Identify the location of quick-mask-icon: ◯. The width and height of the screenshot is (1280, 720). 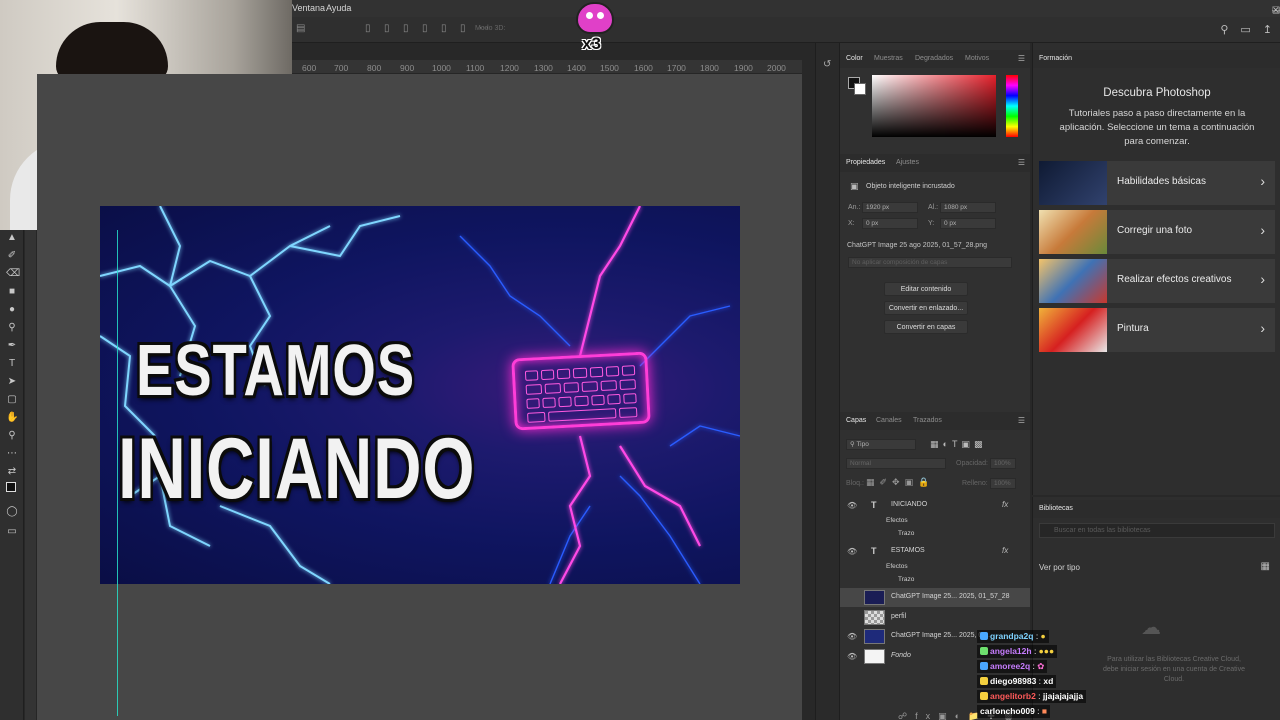
(12, 512).